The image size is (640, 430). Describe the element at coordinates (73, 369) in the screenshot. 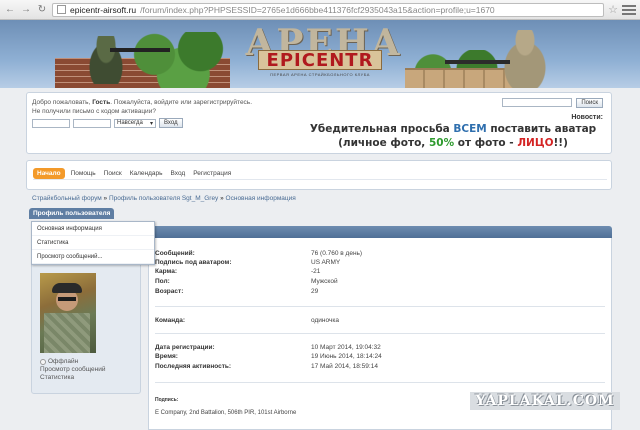

I see `view-posts-link: Просмотр сообщений` at that location.